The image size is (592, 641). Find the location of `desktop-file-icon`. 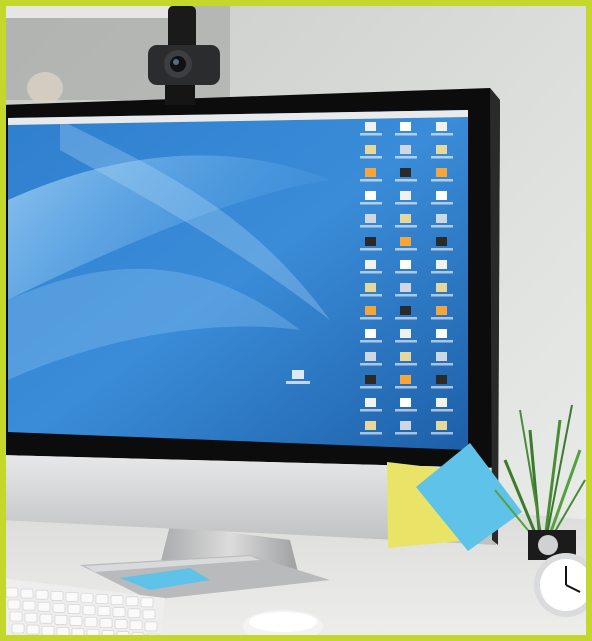

desktop-file-icon is located at coordinates (298, 374).